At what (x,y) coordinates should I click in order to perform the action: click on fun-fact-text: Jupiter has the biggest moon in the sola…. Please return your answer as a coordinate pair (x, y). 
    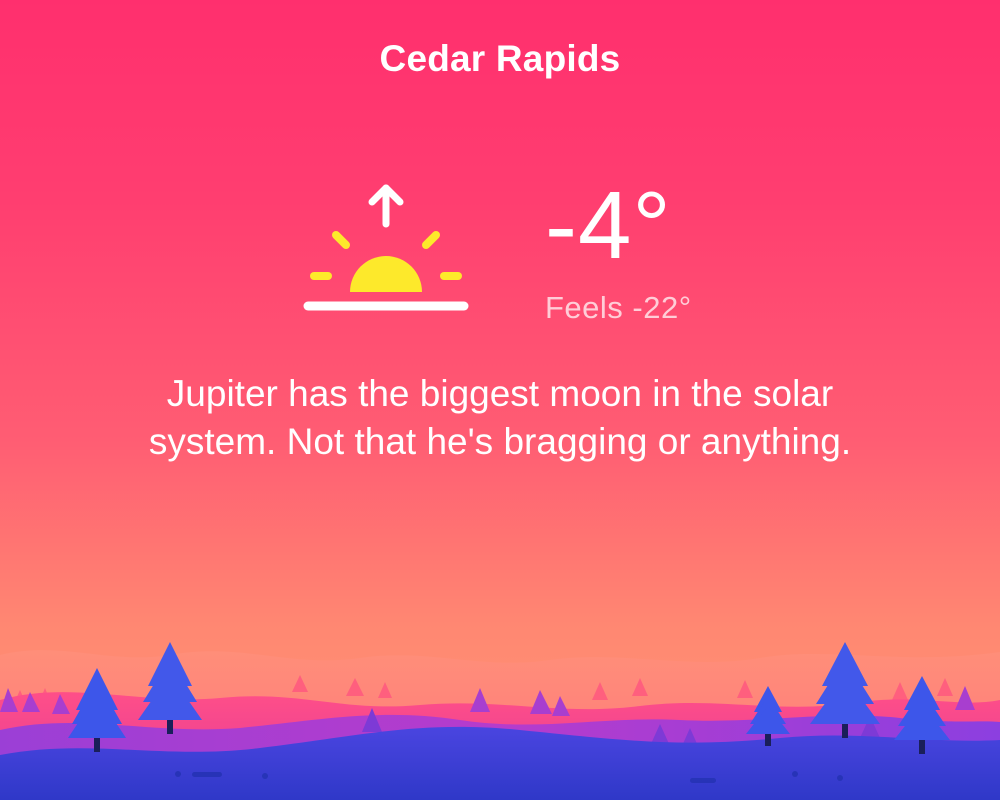
    Looking at the image, I should click on (500, 417).